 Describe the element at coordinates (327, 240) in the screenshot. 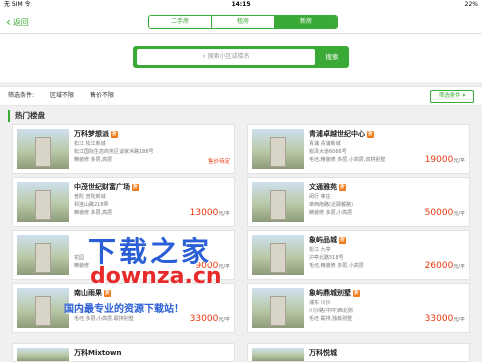

I see `listing-name: 象屿品城折` at that location.